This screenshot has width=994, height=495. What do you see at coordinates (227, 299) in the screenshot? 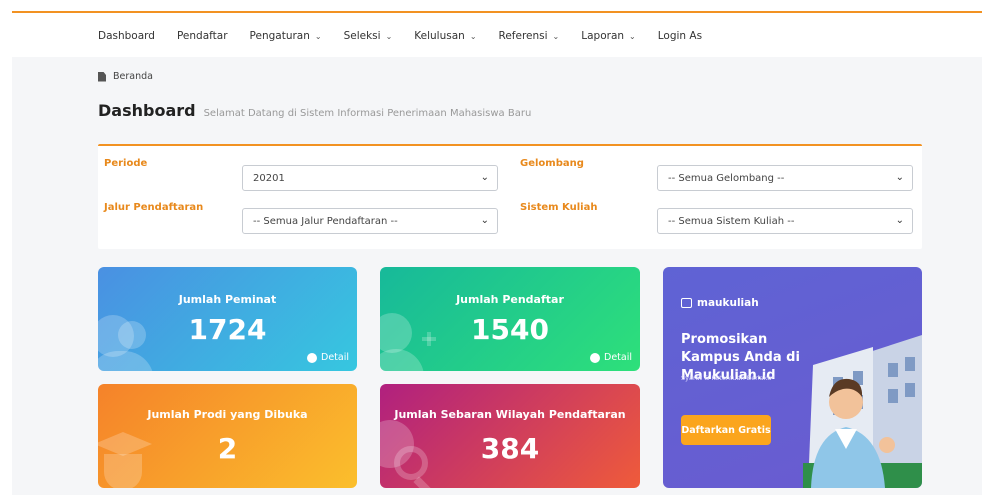
I see `stat-peminat-title: Jumlah Peminat` at bounding box center [227, 299].